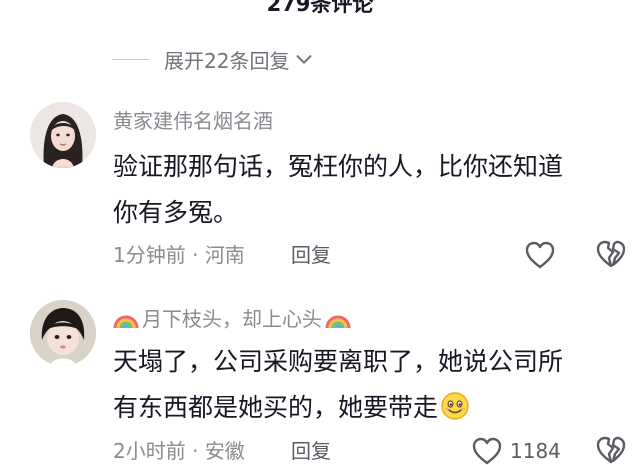 The height and width of the screenshot is (465, 640). Describe the element at coordinates (227, 60) in the screenshot. I see `expand-replies-label: 展开22条回复` at that location.